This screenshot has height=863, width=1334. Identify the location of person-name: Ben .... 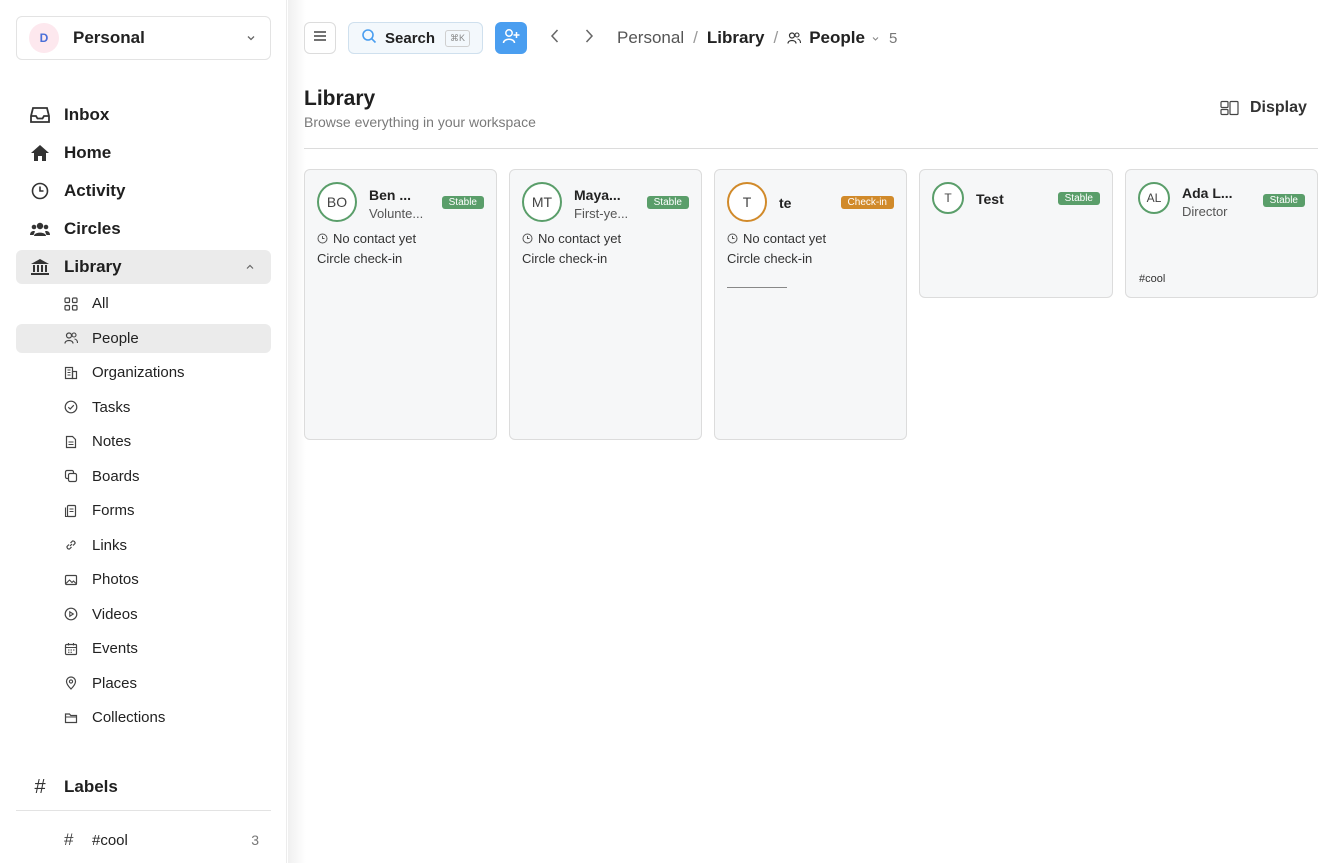
(390, 195).